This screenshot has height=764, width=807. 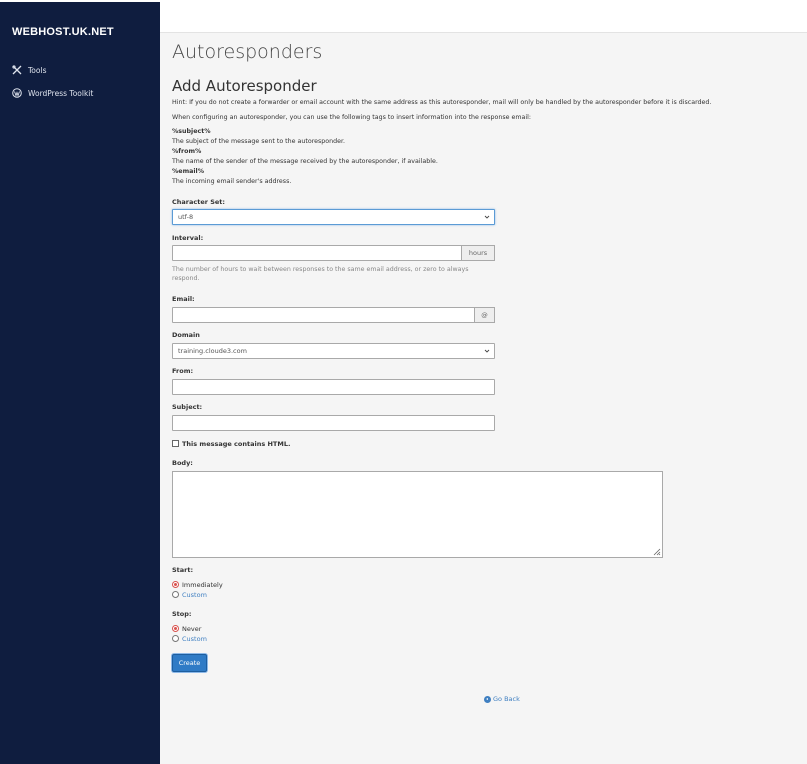 What do you see at coordinates (63, 32) in the screenshot?
I see `brand-logo: WEBHOST.UK.NET` at bounding box center [63, 32].